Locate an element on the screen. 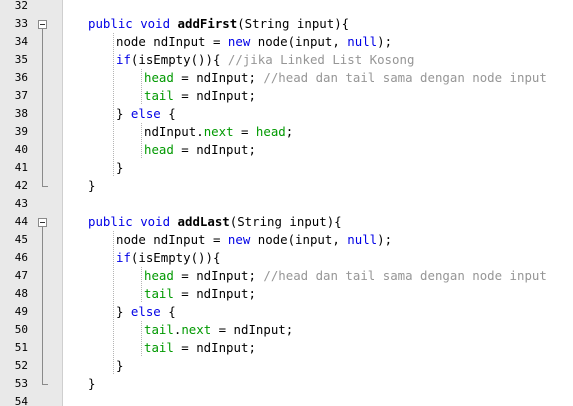  code-line: public void addFirst(String input){ is located at coordinates (218, 24).